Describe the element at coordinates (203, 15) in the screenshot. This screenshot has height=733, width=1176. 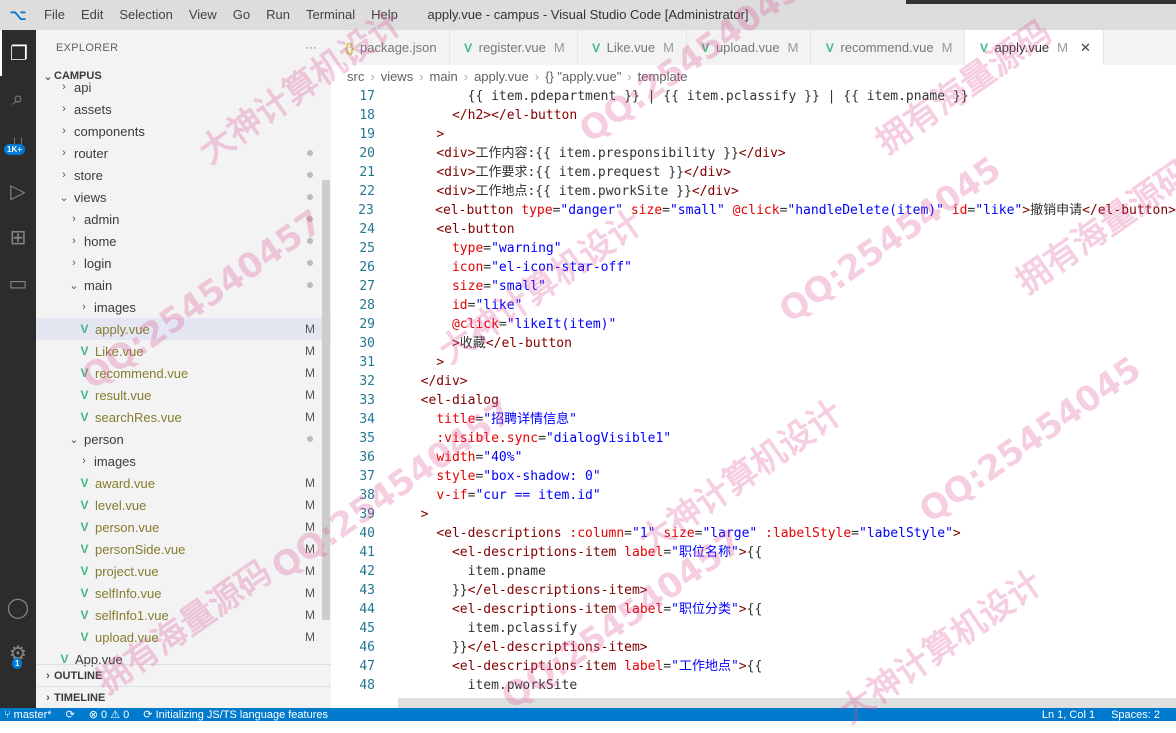
I see `menu-item-view: View` at that location.